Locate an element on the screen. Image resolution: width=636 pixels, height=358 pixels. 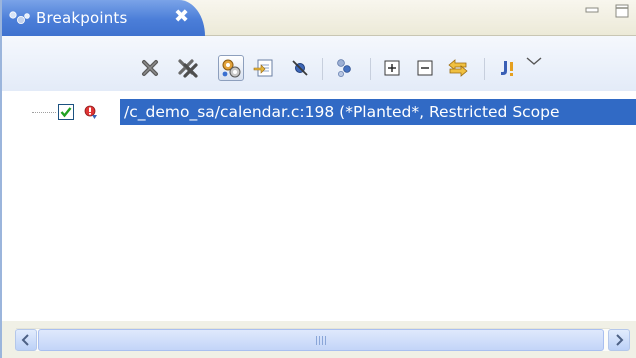
view-menu-chevron-icon is located at coordinates (534, 62).